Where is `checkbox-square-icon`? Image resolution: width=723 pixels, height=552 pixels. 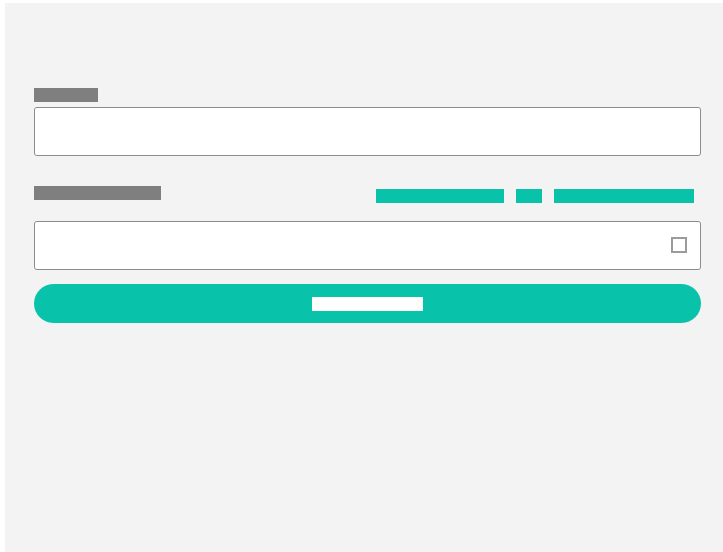
checkbox-square-icon is located at coordinates (679, 245).